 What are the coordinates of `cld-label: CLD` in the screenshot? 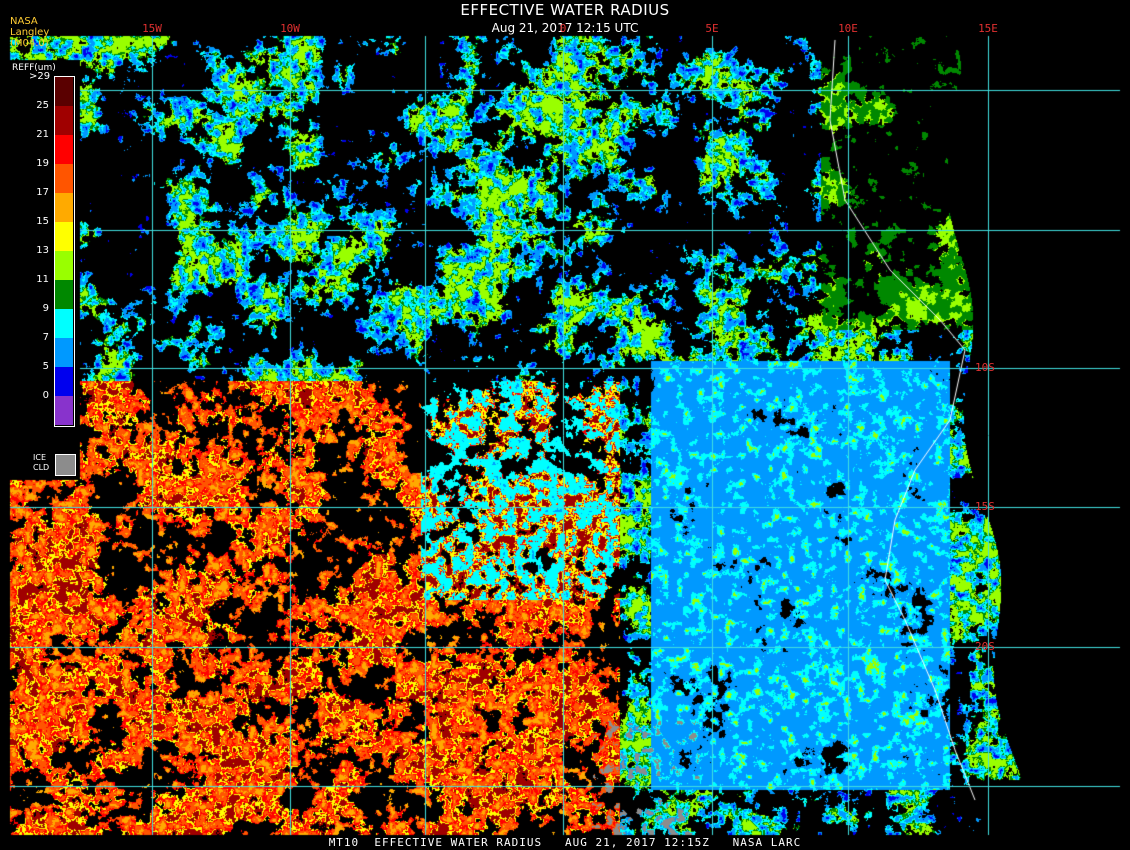 It's located at (41, 467).